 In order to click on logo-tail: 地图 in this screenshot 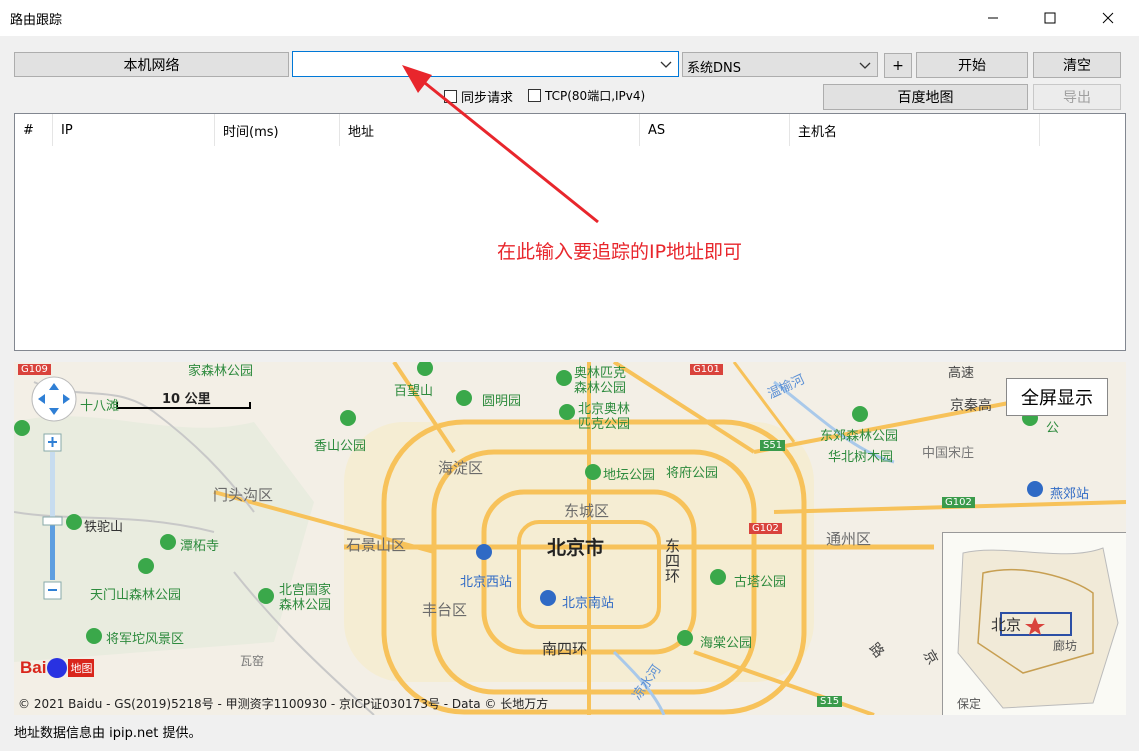, I will do `click(81, 668)`.